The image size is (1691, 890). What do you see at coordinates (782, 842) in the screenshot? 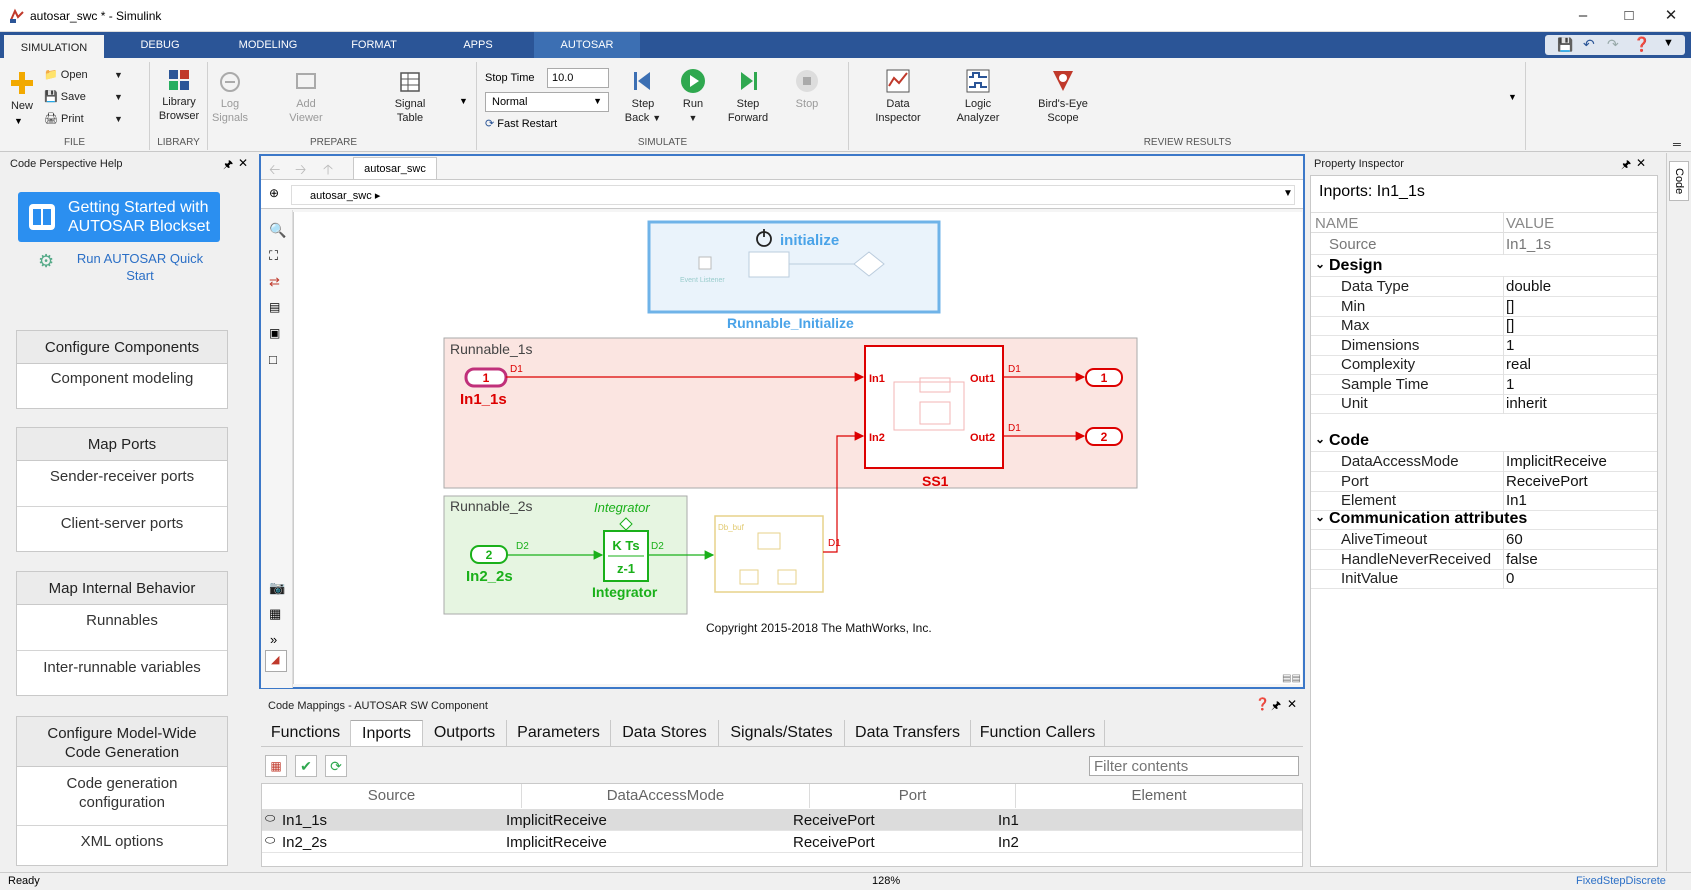
I see `table-row: ⬭ In2_2s ImplicitReceive ReceivePort In2` at bounding box center [782, 842].